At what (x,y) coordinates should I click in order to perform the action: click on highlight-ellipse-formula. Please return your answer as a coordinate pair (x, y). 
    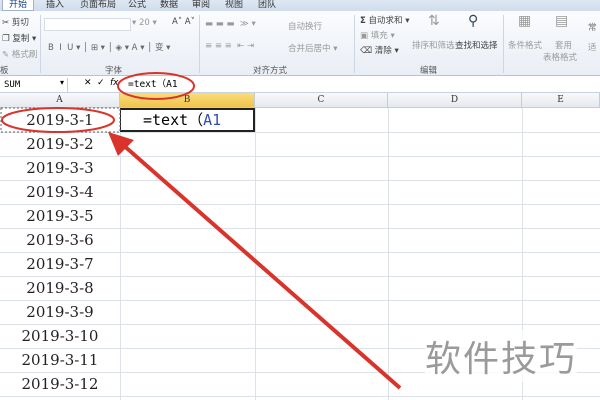
    Looking at the image, I should click on (156, 86).